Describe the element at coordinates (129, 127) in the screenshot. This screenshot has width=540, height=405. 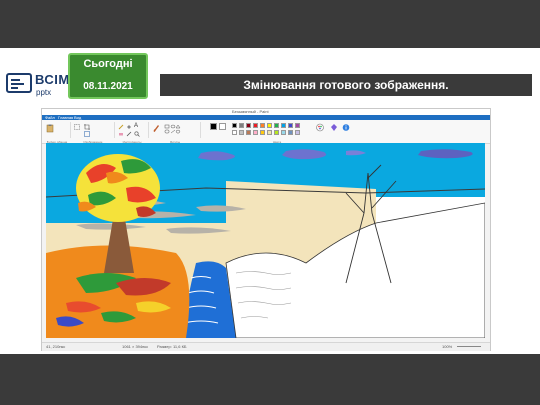
I see `fill-icon` at that location.